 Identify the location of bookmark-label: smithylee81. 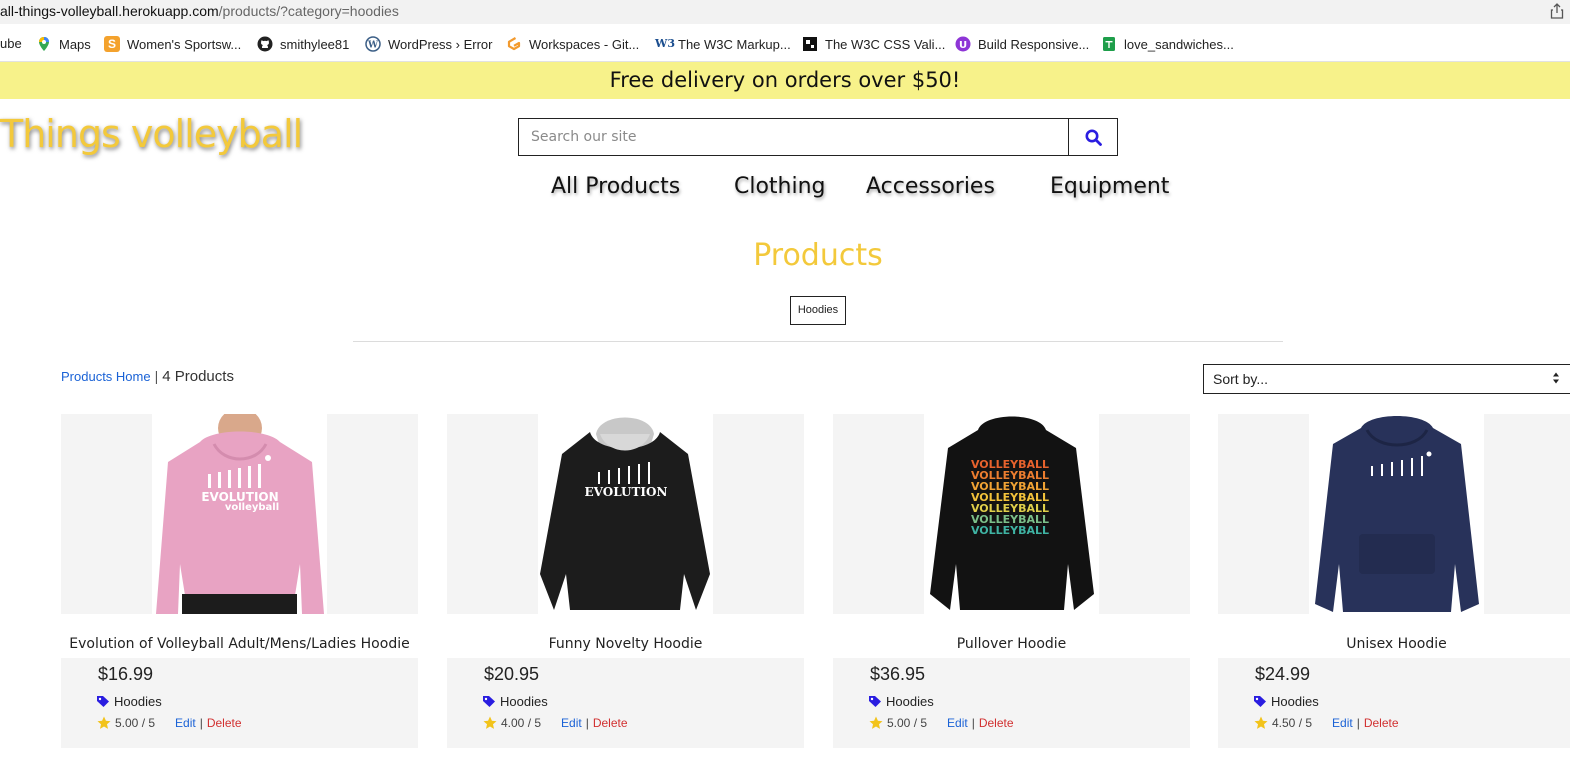
(315, 44).